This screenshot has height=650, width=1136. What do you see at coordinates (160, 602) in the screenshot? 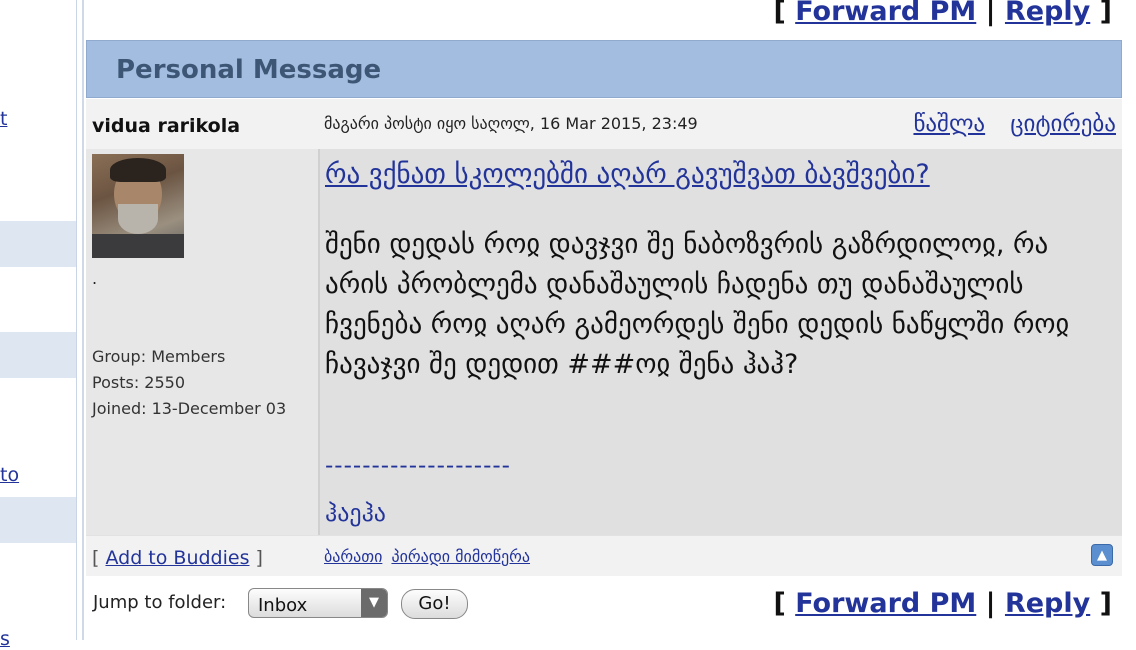
I see `jump-folder-label: Jump to folder:` at bounding box center [160, 602].